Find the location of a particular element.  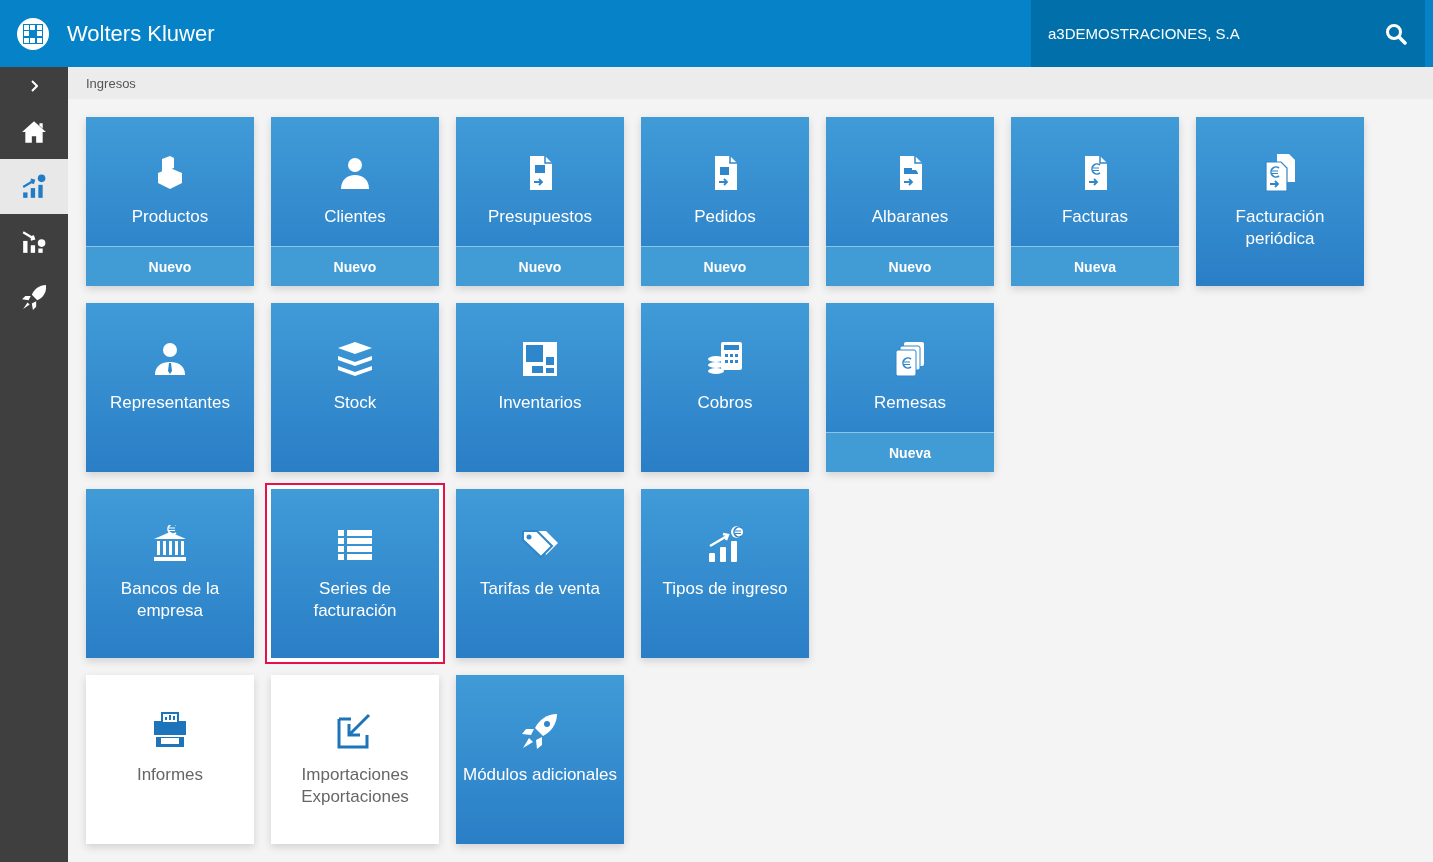

tile-label: Tarifas de venta is located at coordinates (540, 589).